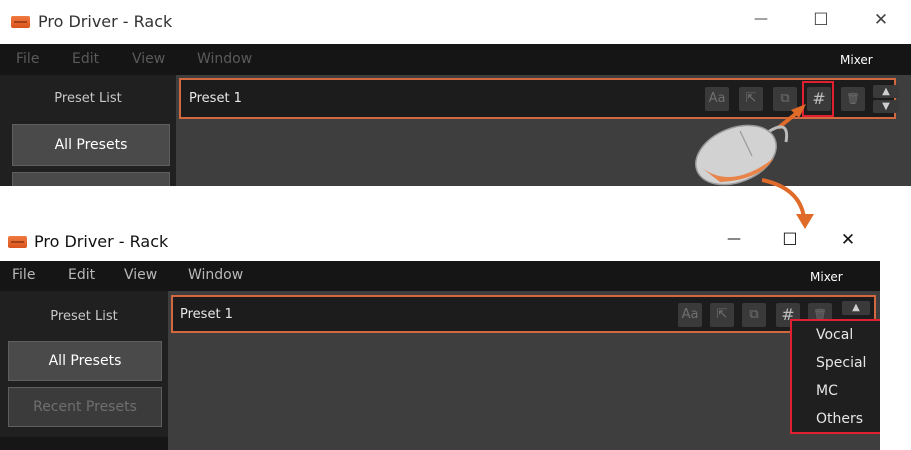 Image resolution: width=911 pixels, height=450 pixels. Describe the element at coordinates (754, 166) in the screenshot. I see `annotation-overlay` at that location.